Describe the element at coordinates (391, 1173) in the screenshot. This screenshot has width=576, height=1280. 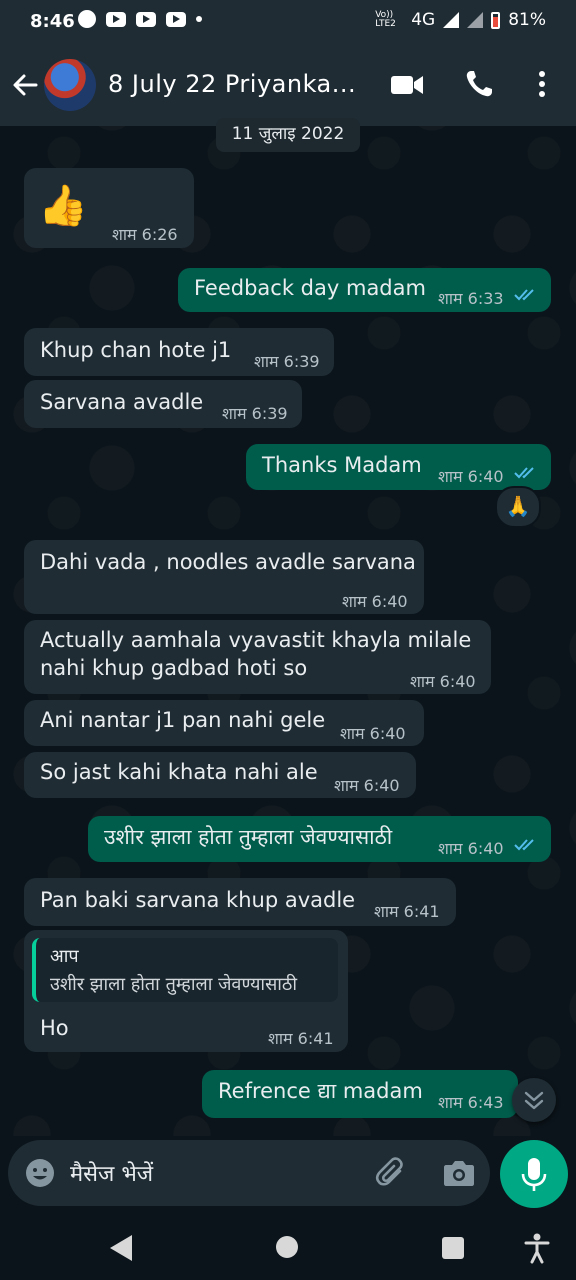
I see `attach-icon` at that location.